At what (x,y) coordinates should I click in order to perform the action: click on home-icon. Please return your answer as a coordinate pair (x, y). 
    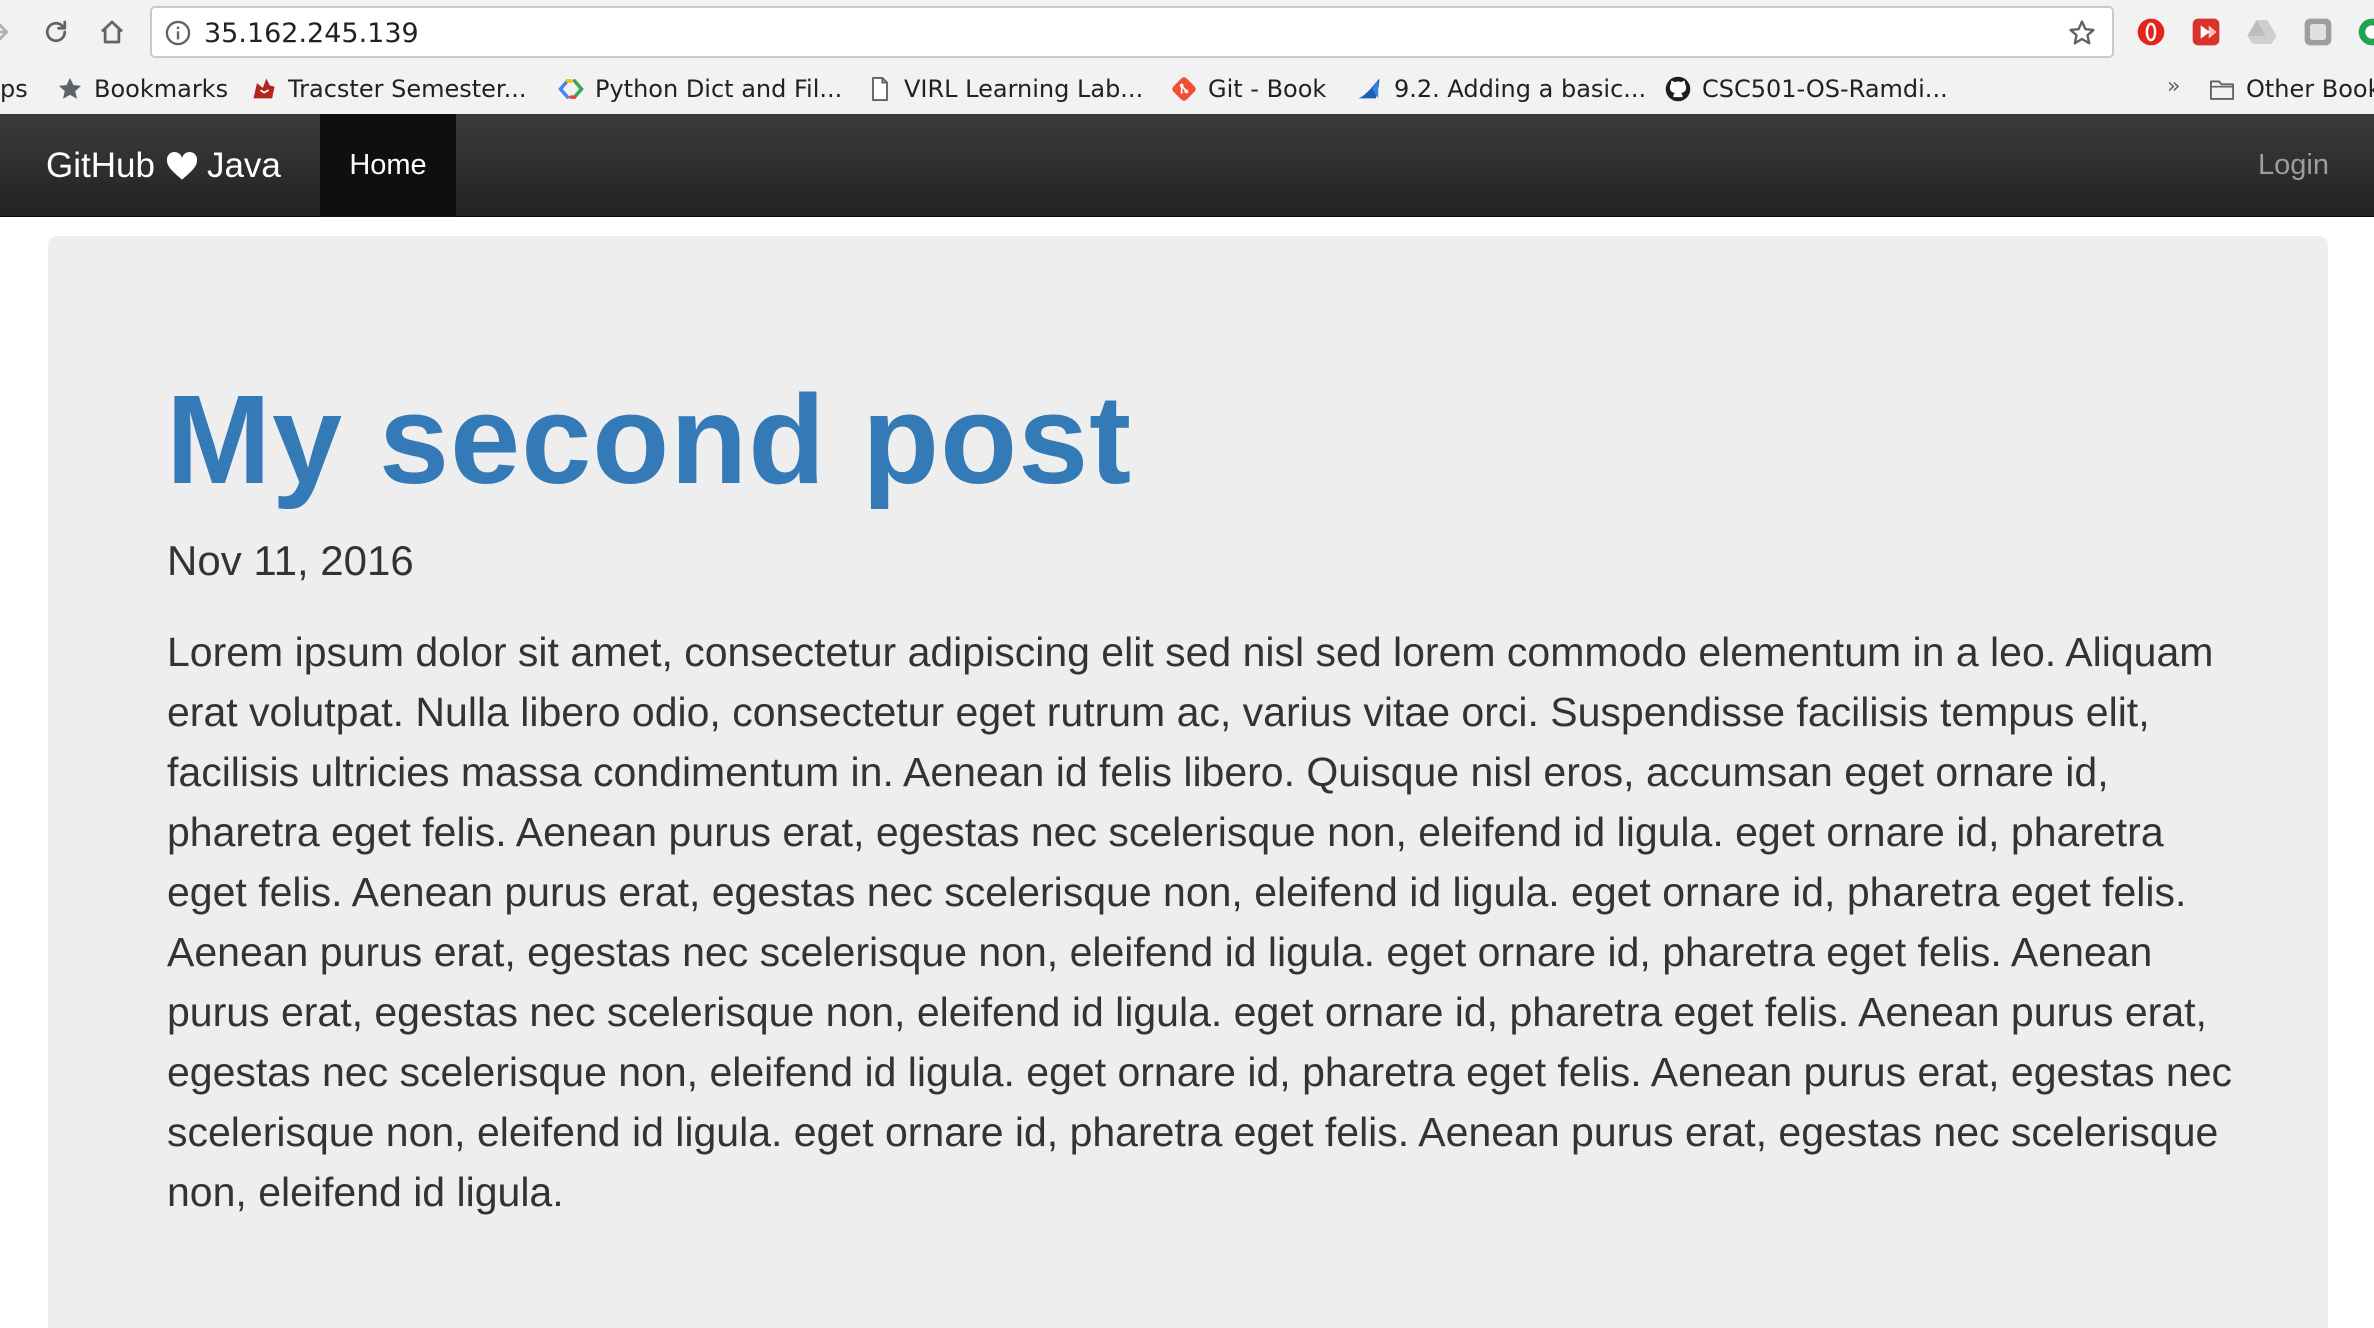
    Looking at the image, I should click on (112, 32).